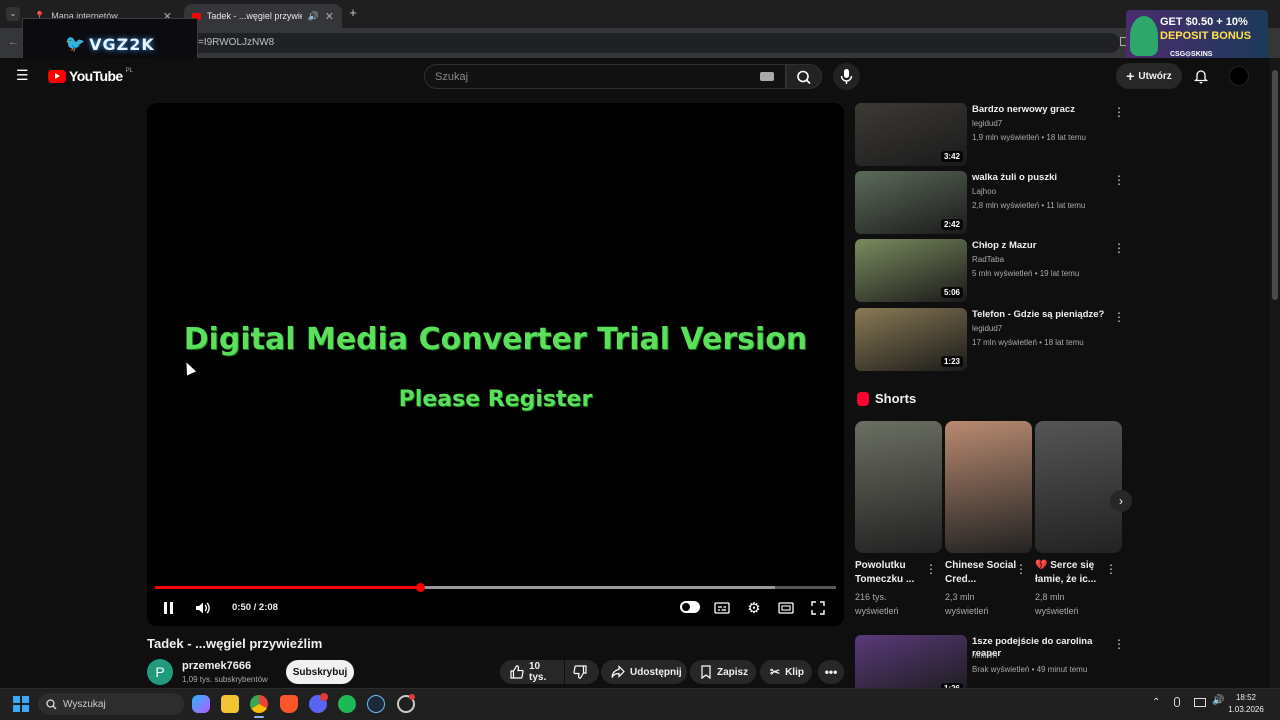 This screenshot has height=720, width=1280. What do you see at coordinates (201, 704) in the screenshot?
I see `copilot-icon` at bounding box center [201, 704].